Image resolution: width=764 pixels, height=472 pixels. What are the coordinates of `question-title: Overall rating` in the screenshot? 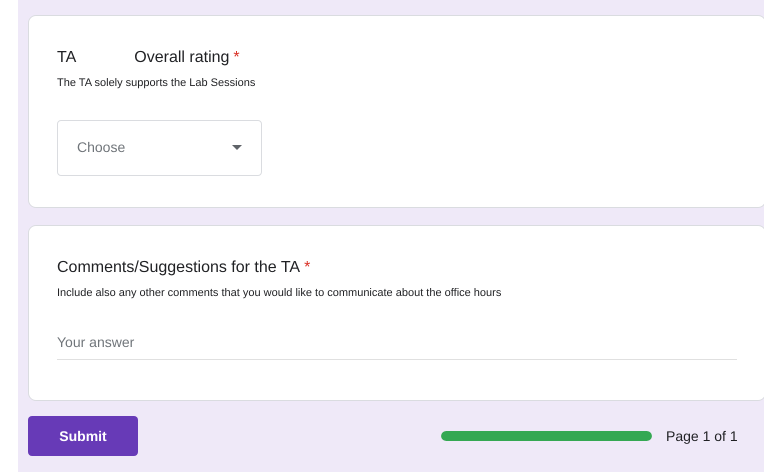 It's located at (182, 58).